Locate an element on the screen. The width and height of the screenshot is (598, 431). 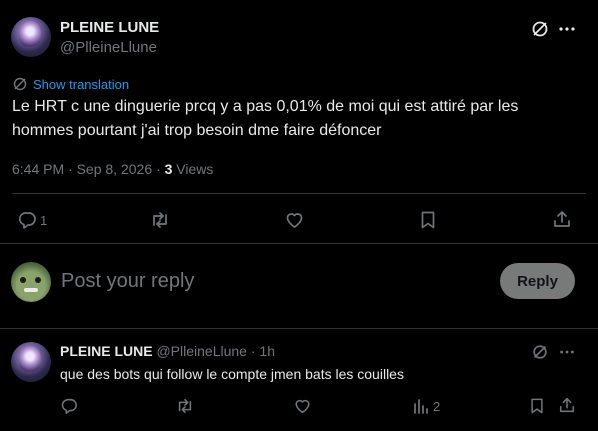
reply-author-handle: @PlleineLlune is located at coordinates (201, 351).